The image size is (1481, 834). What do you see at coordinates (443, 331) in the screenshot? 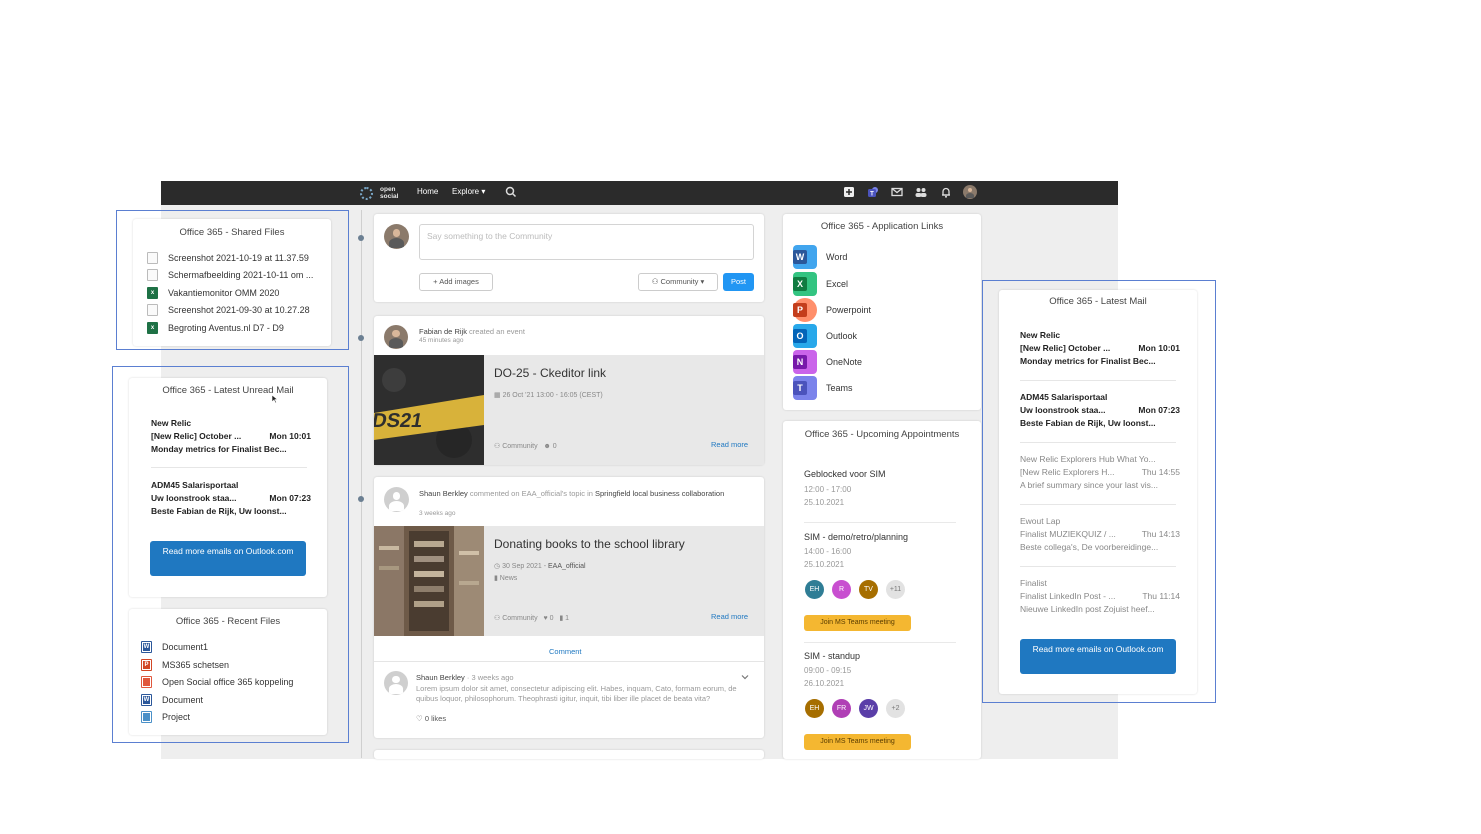
I see `author-link: Fabian de Rijk` at bounding box center [443, 331].